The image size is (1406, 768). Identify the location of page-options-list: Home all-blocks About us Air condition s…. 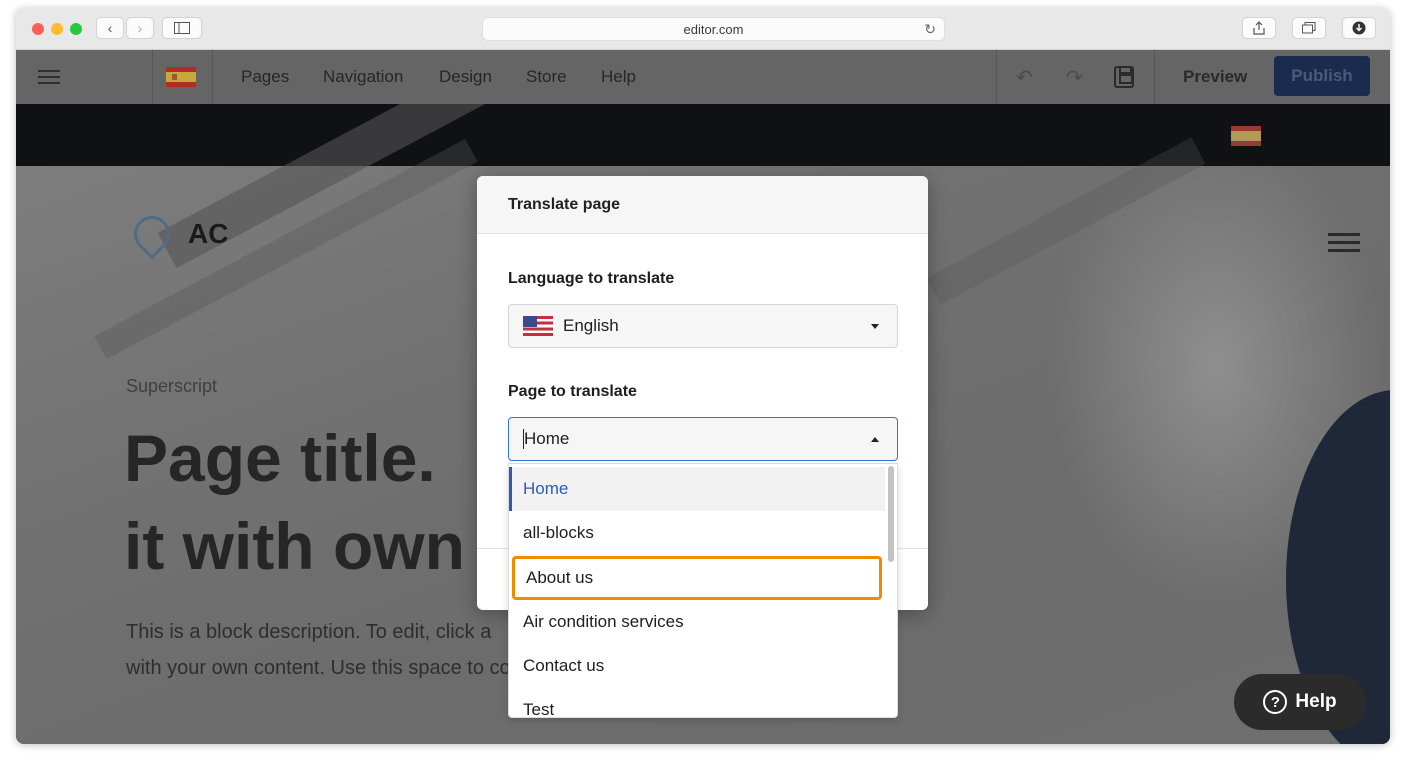
(703, 590).